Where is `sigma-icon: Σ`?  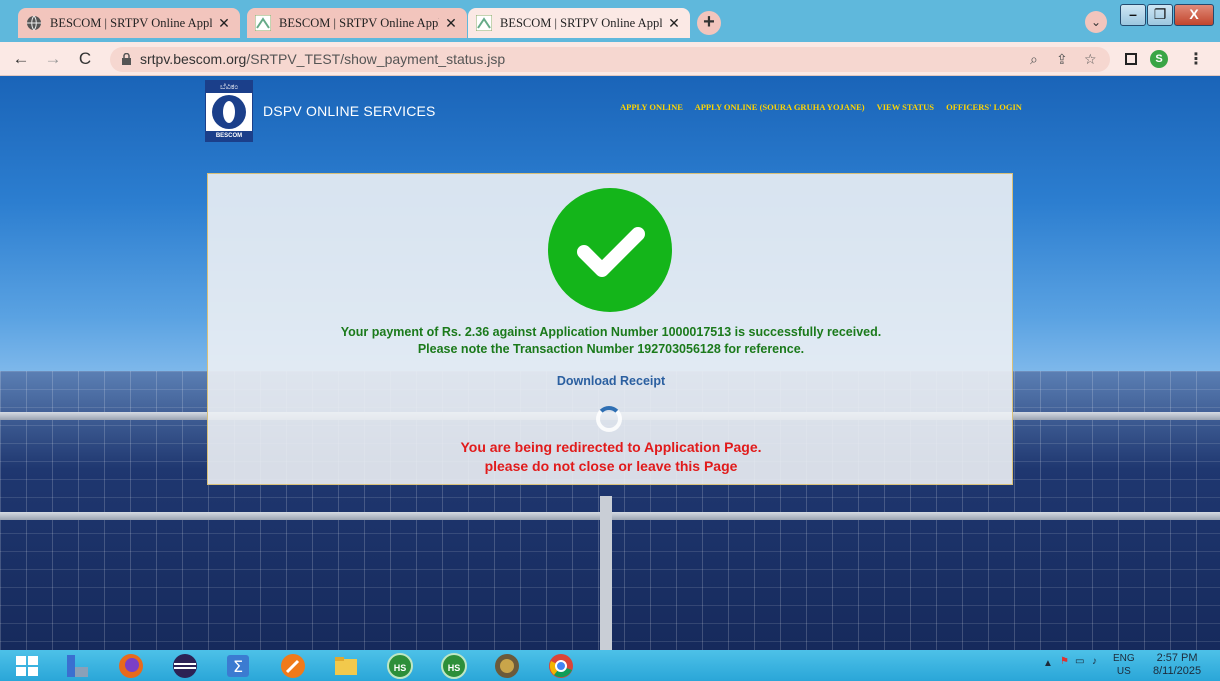
sigma-icon: Σ is located at coordinates (238, 666).